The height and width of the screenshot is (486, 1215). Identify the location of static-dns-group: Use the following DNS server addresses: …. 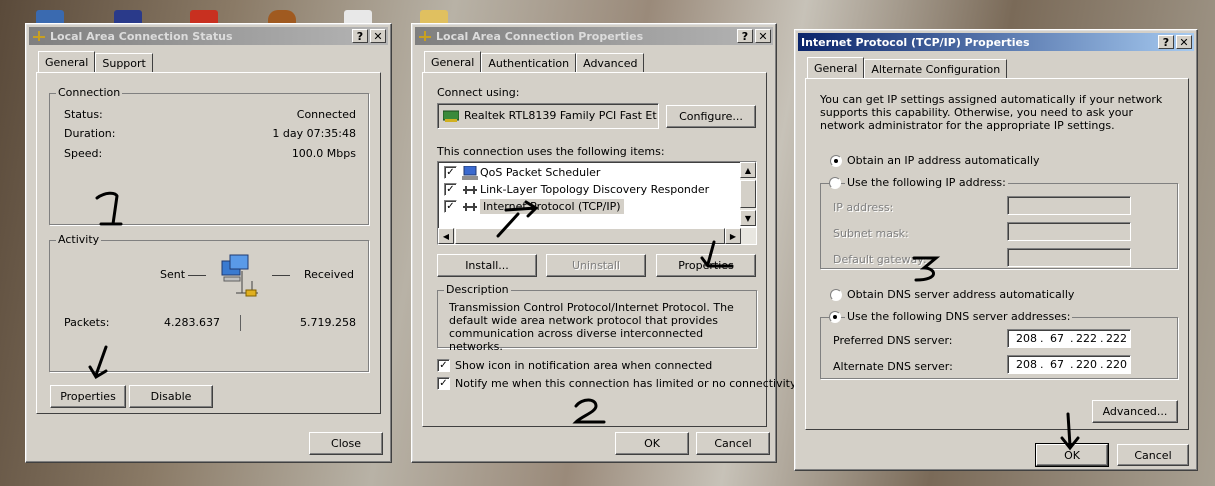
(999, 344).